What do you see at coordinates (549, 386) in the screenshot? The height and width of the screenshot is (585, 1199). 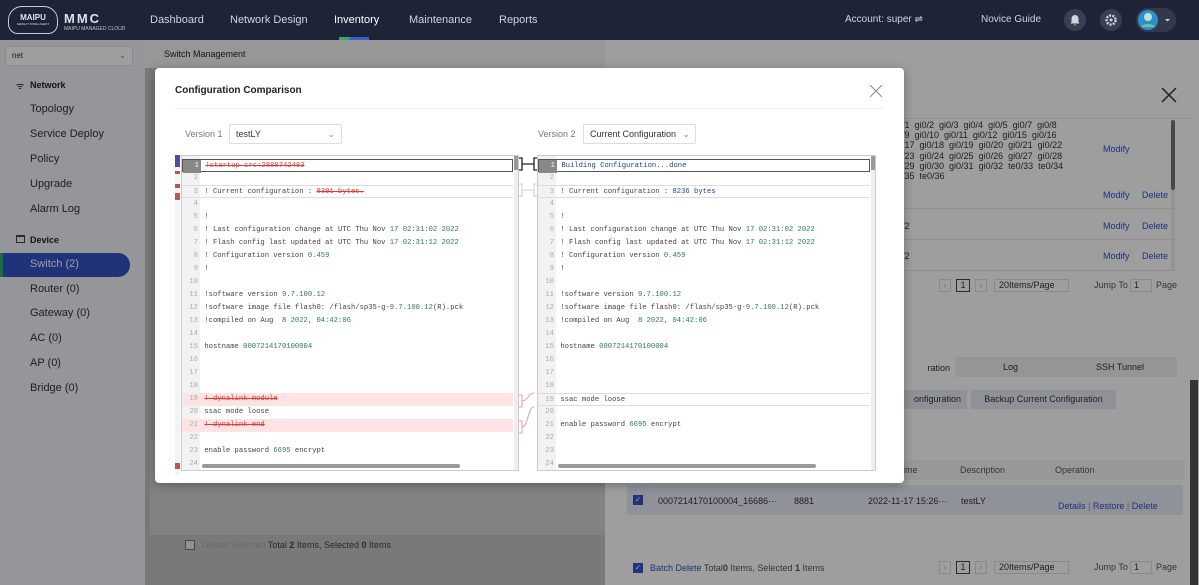 I see `line-number: 18` at bounding box center [549, 386].